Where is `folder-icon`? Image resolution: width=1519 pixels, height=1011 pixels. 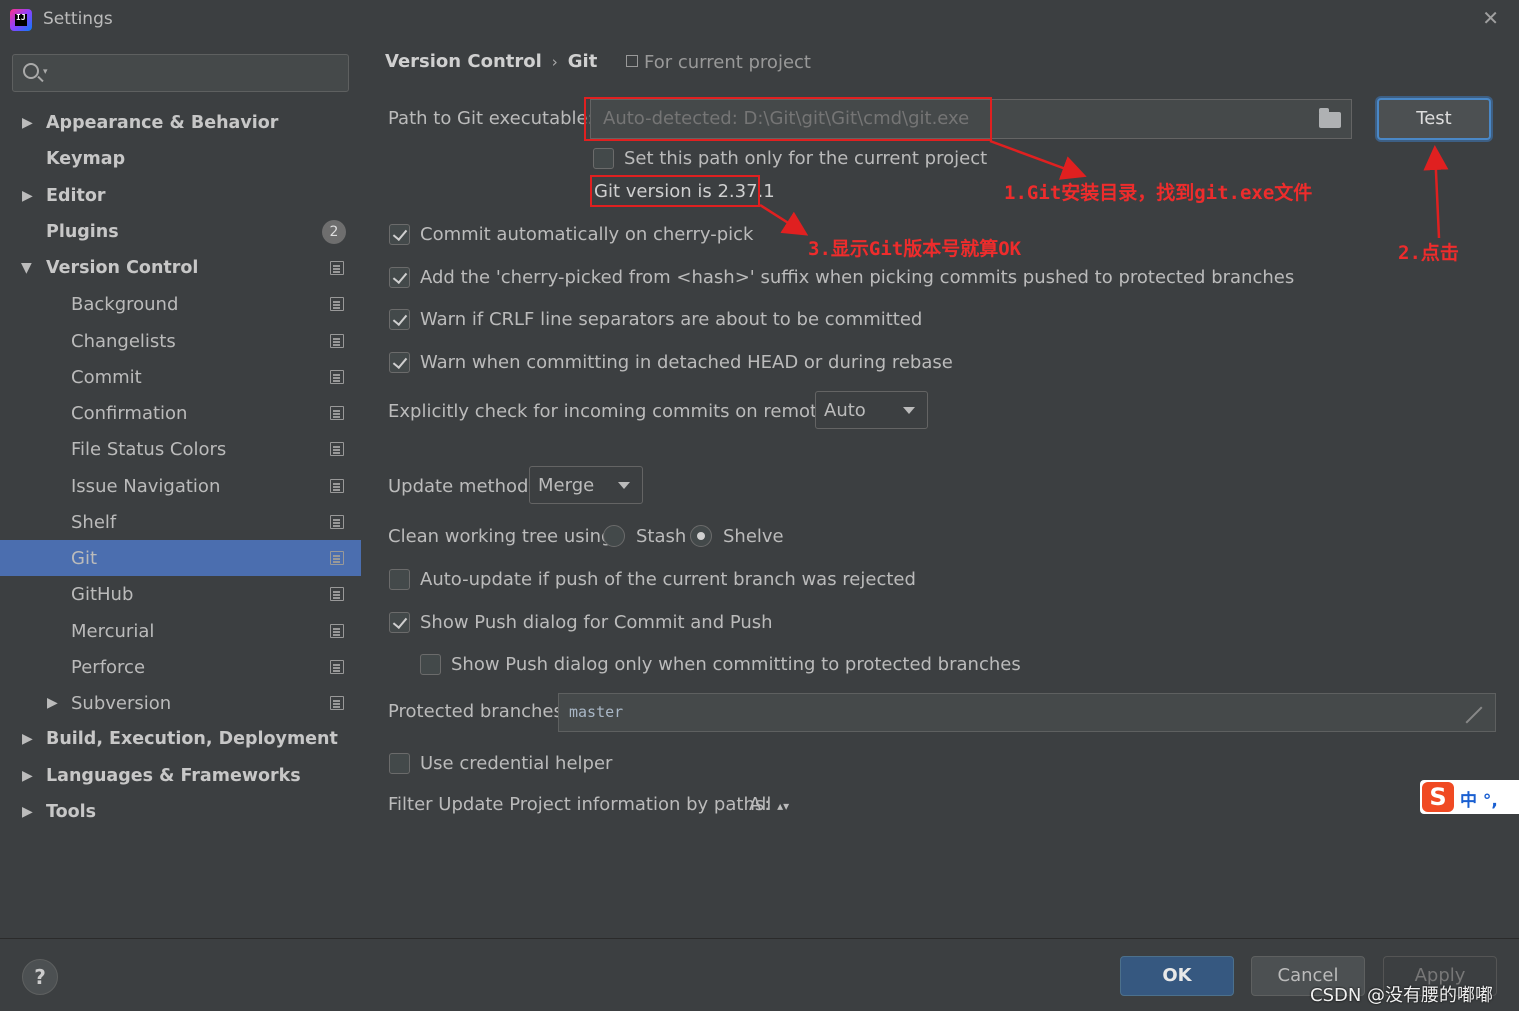
folder-icon is located at coordinates (1330, 118).